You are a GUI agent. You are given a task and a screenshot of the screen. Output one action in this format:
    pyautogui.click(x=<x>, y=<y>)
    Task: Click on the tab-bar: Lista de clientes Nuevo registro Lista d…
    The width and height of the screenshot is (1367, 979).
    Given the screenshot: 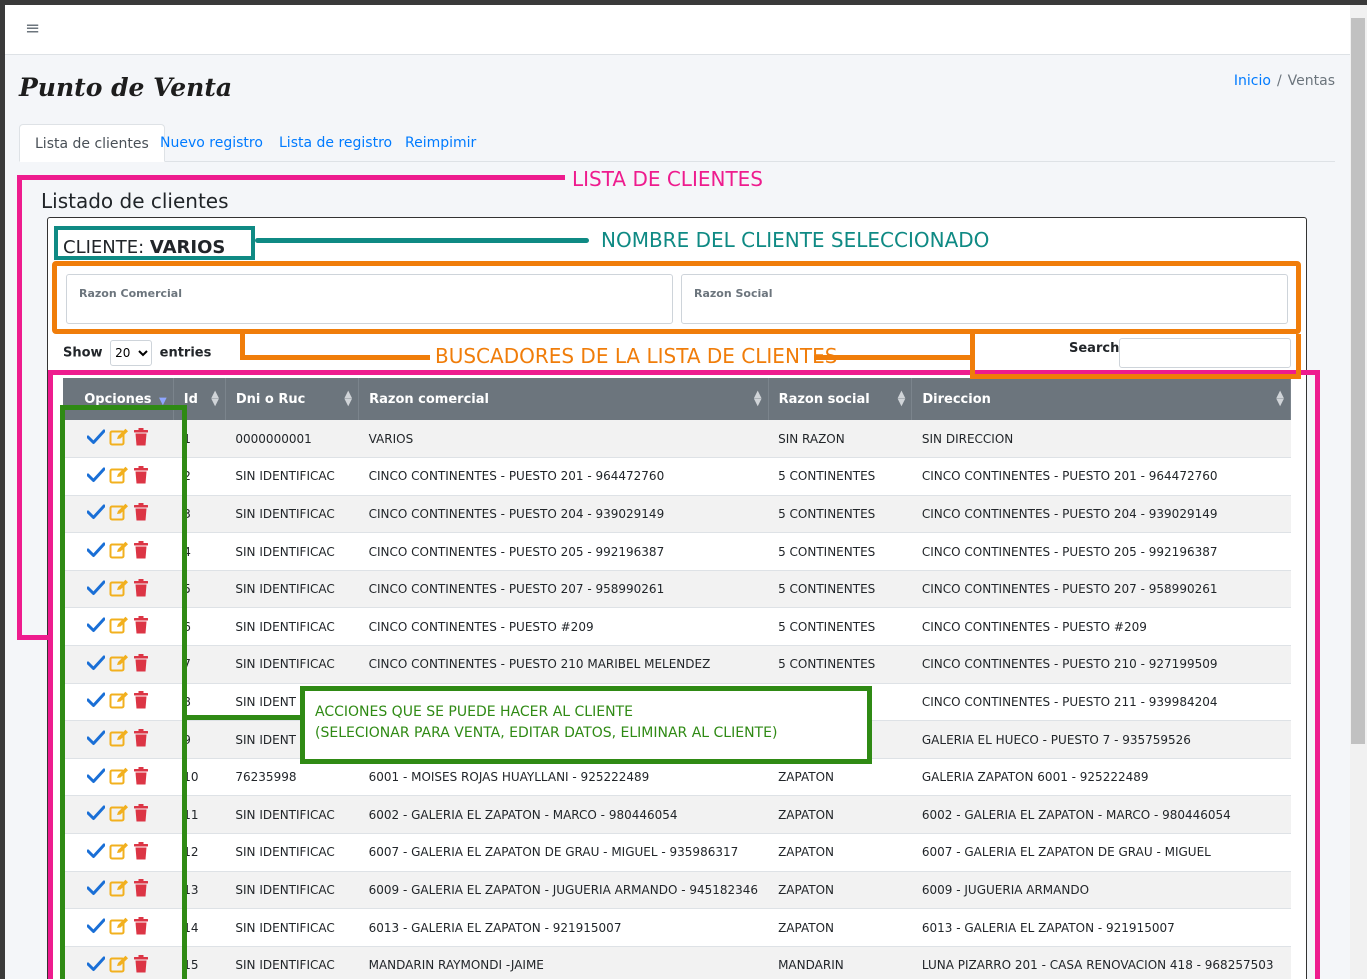 What is the action you would take?
    pyautogui.click(x=677, y=143)
    